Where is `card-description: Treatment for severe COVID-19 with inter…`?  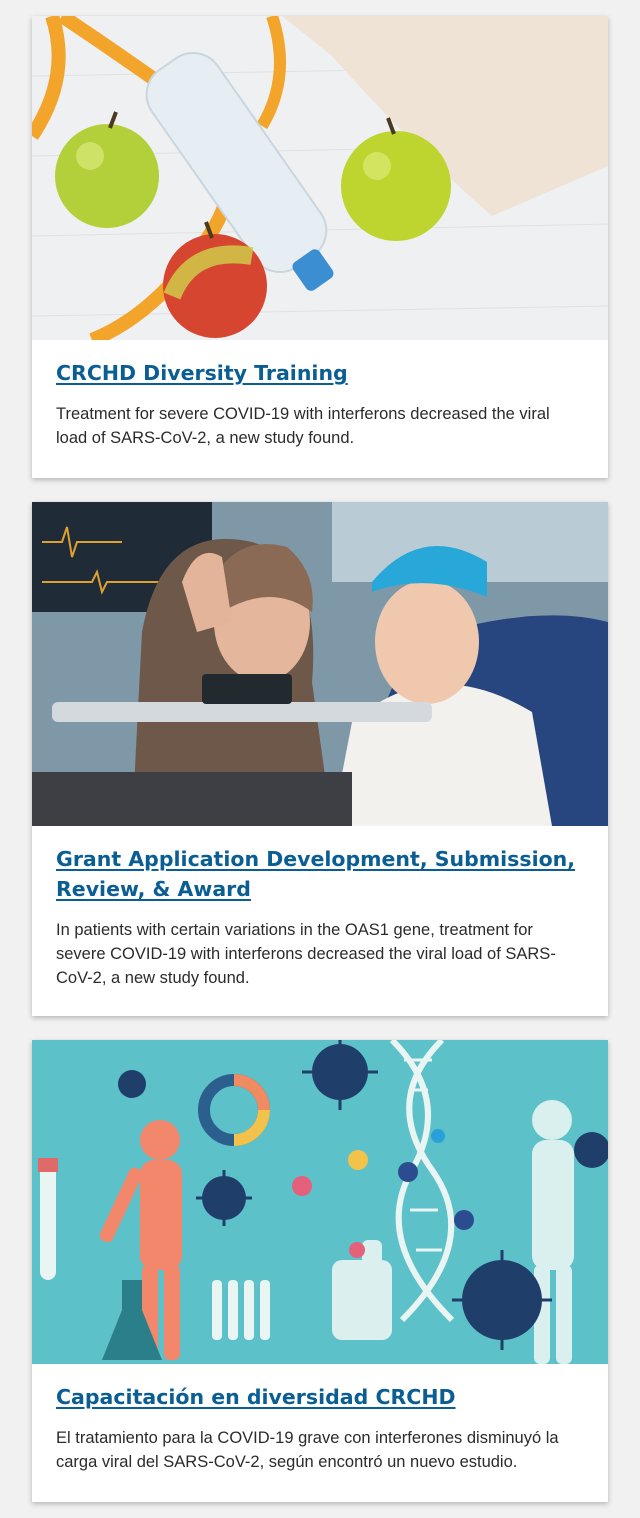
card-description: Treatment for severe COVID-19 with inter… is located at coordinates (303, 426).